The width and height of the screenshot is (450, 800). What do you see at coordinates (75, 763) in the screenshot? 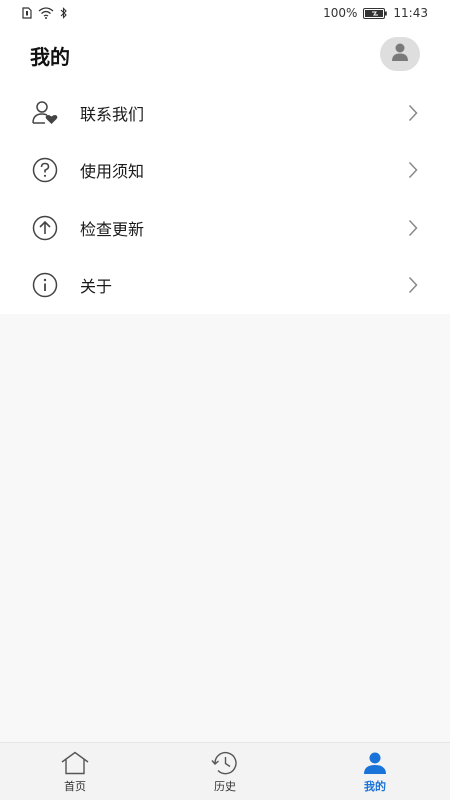
I see `home-icon` at bounding box center [75, 763].